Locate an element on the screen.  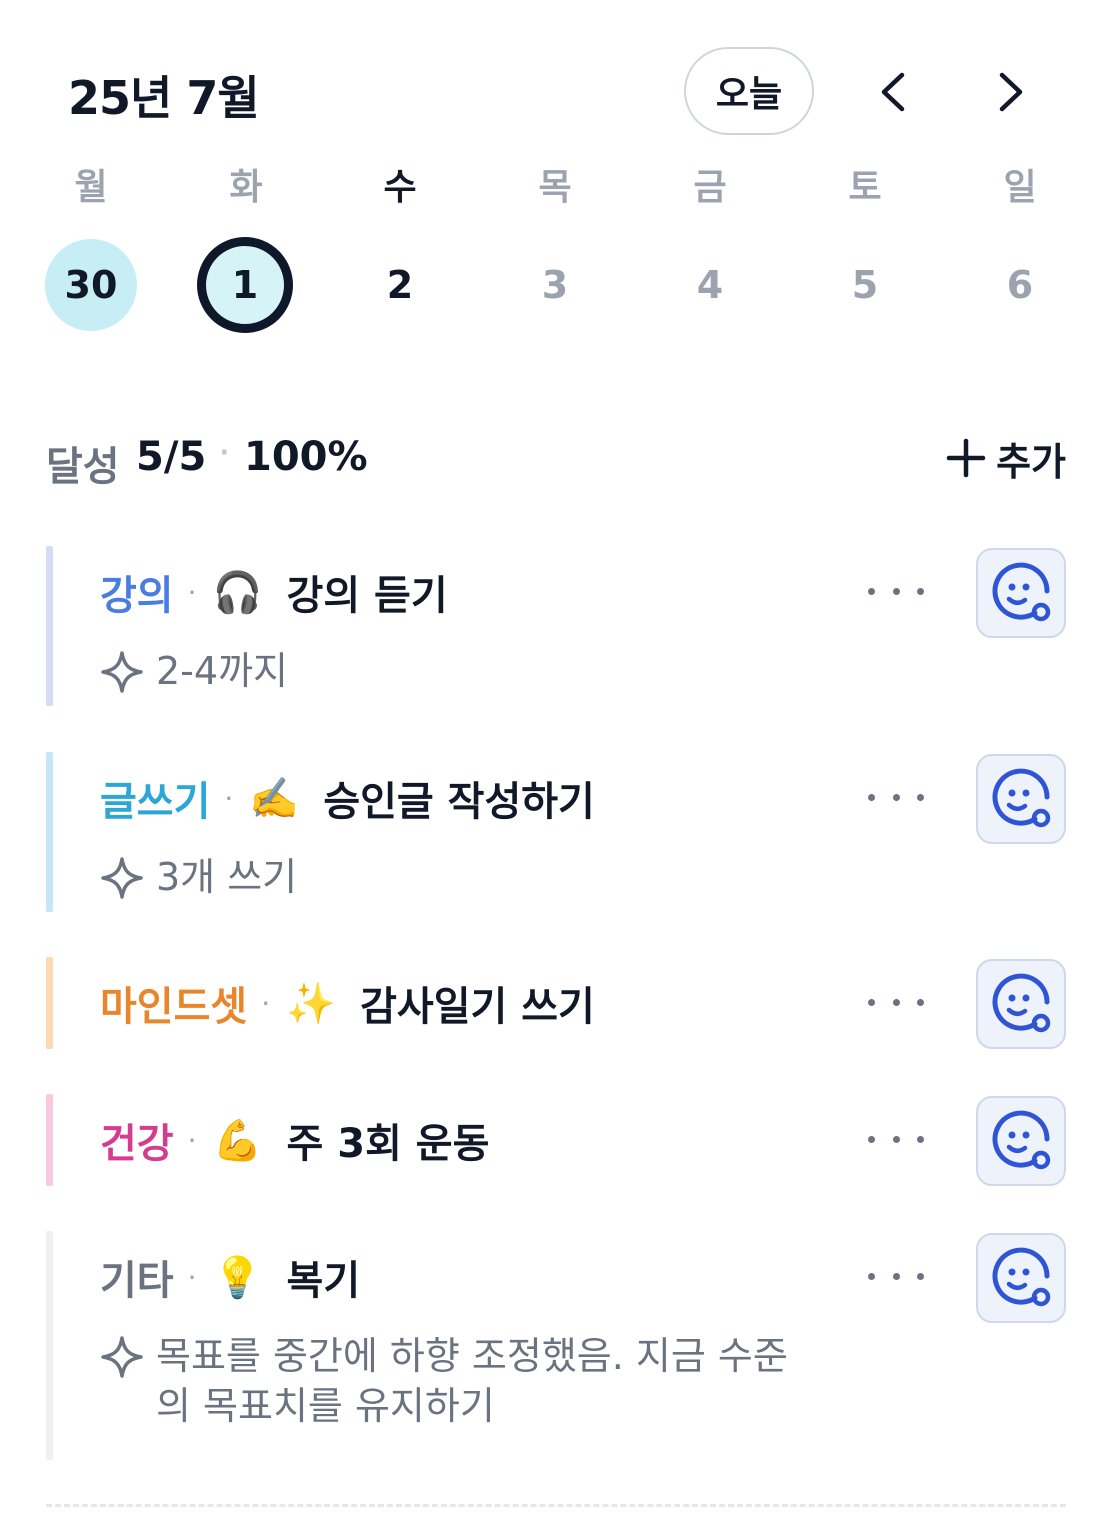
goal-title-row: 글쓰기 · ✍️ 승인글 작성하기 is located at coordinates (347, 798).